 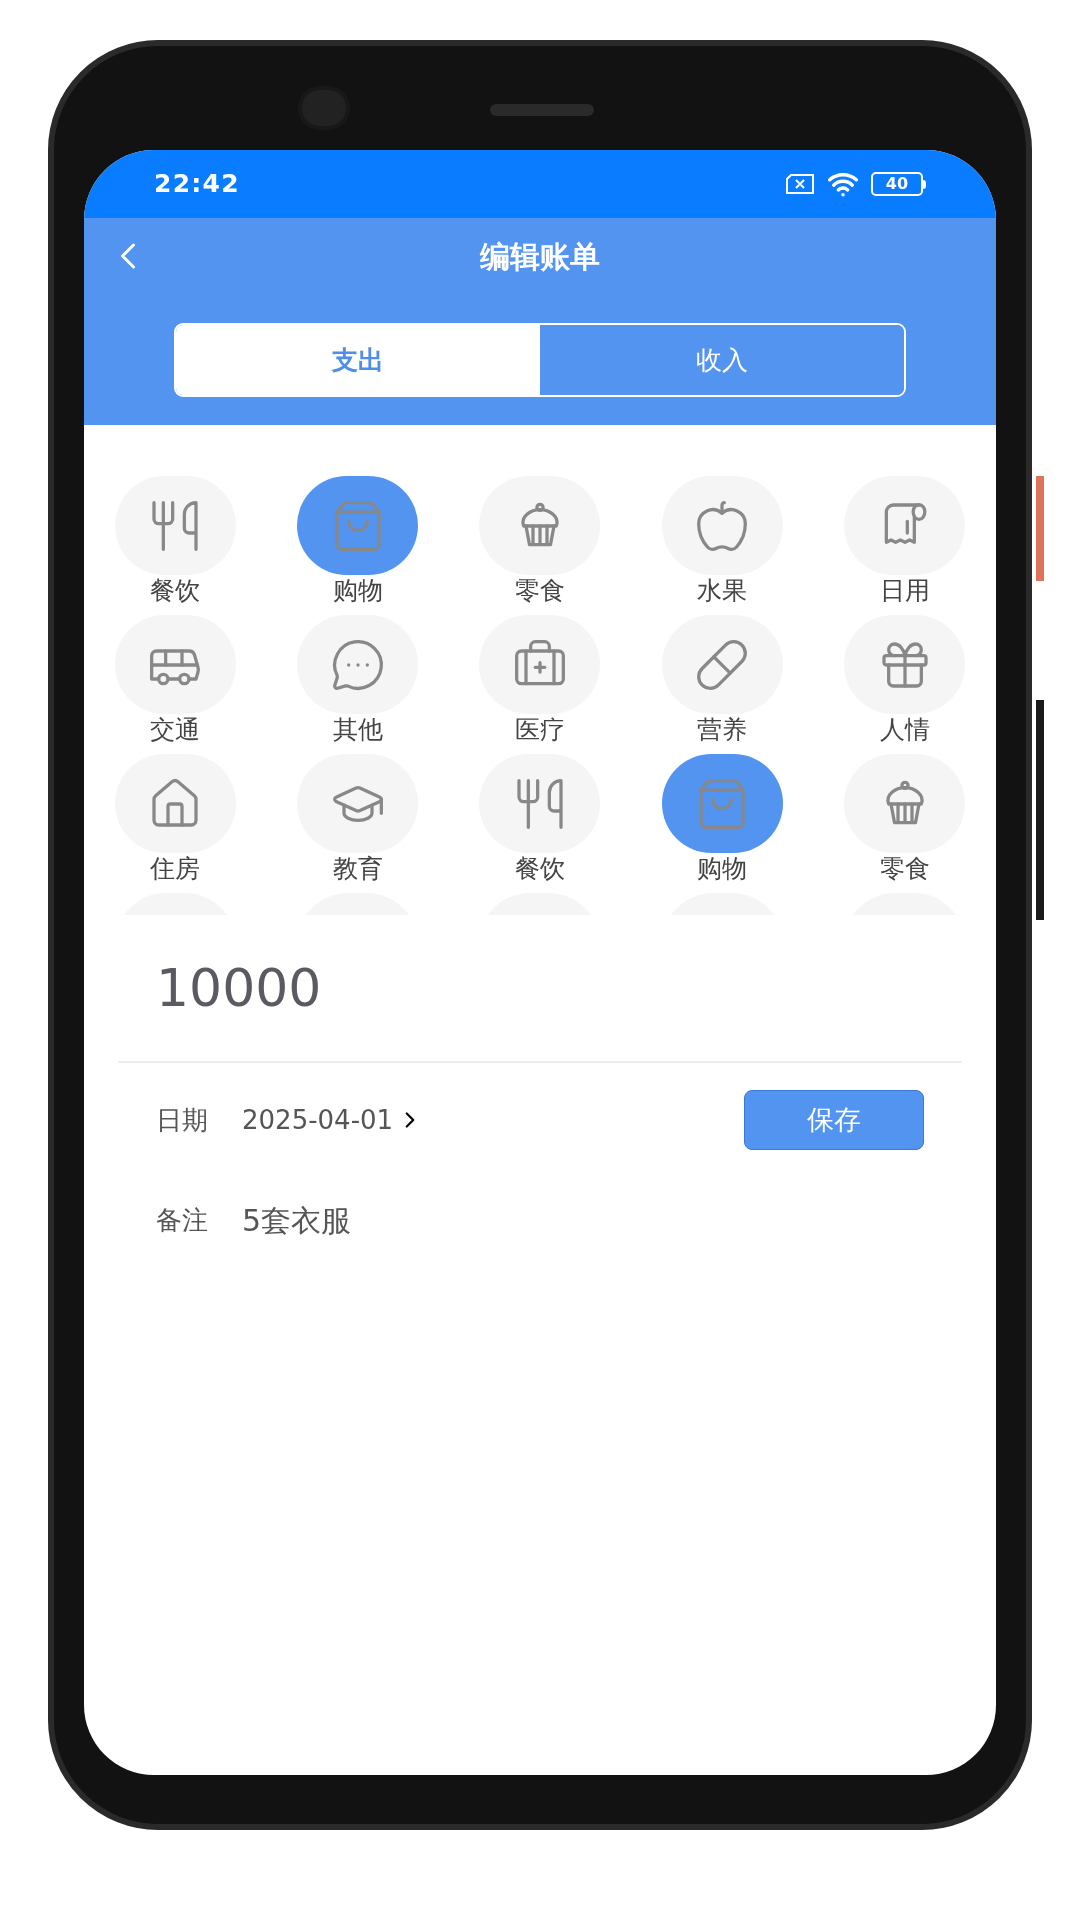 What do you see at coordinates (897, 184) in the screenshot?
I see `battery-level: 40` at bounding box center [897, 184].